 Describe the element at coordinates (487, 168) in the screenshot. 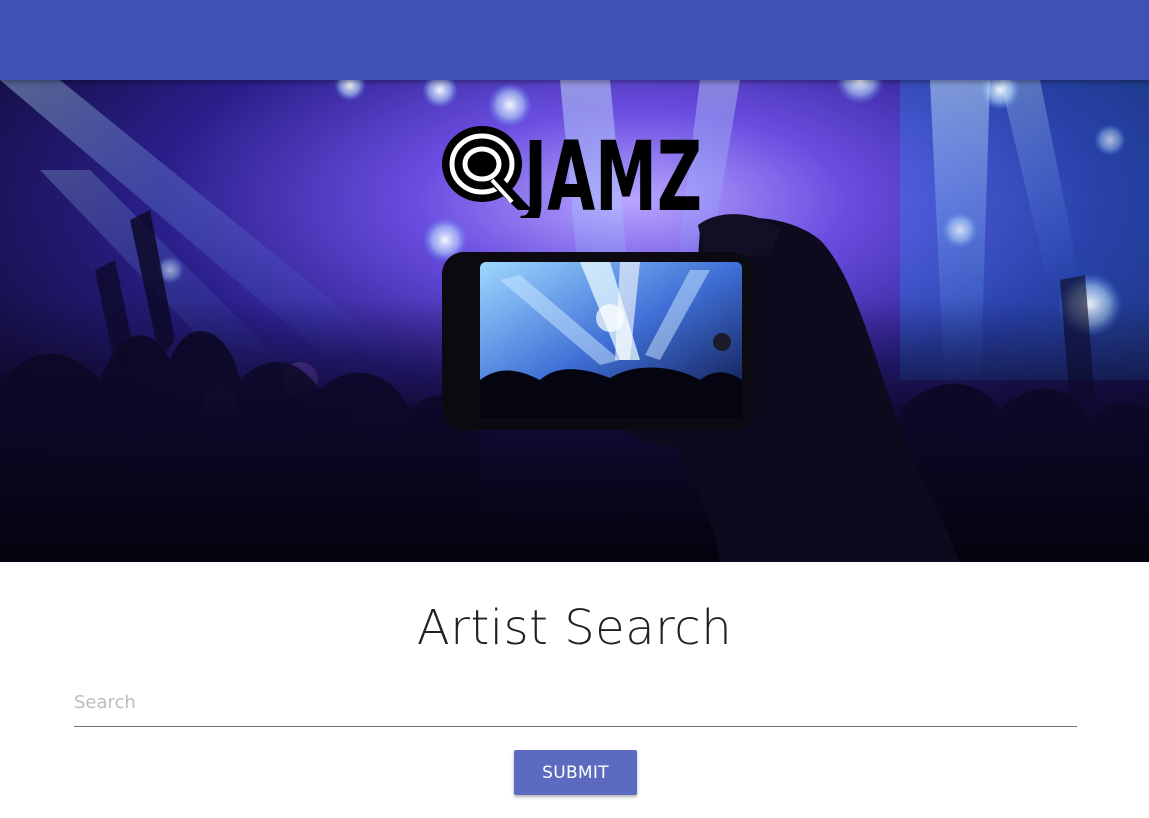

I see `logo-q-mark-icon` at that location.